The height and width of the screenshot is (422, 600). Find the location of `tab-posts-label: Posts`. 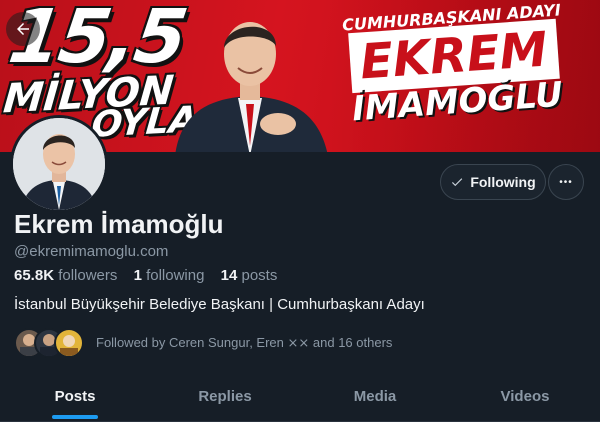

tab-posts-label: Posts is located at coordinates (75, 396).